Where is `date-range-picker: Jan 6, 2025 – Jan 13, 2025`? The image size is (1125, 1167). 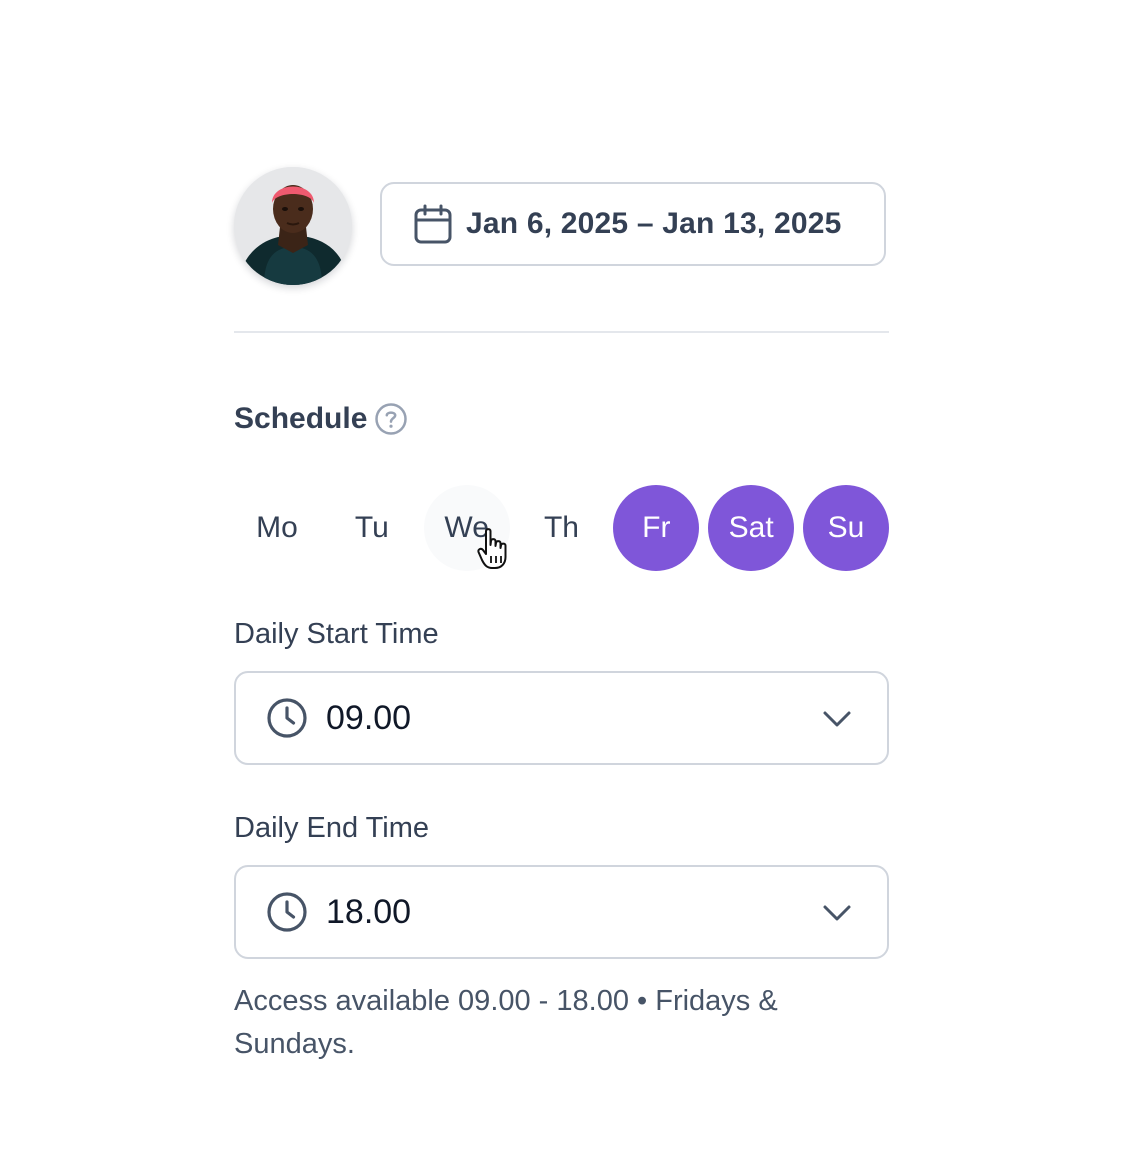 date-range-picker: Jan 6, 2025 – Jan 13, 2025 is located at coordinates (633, 224).